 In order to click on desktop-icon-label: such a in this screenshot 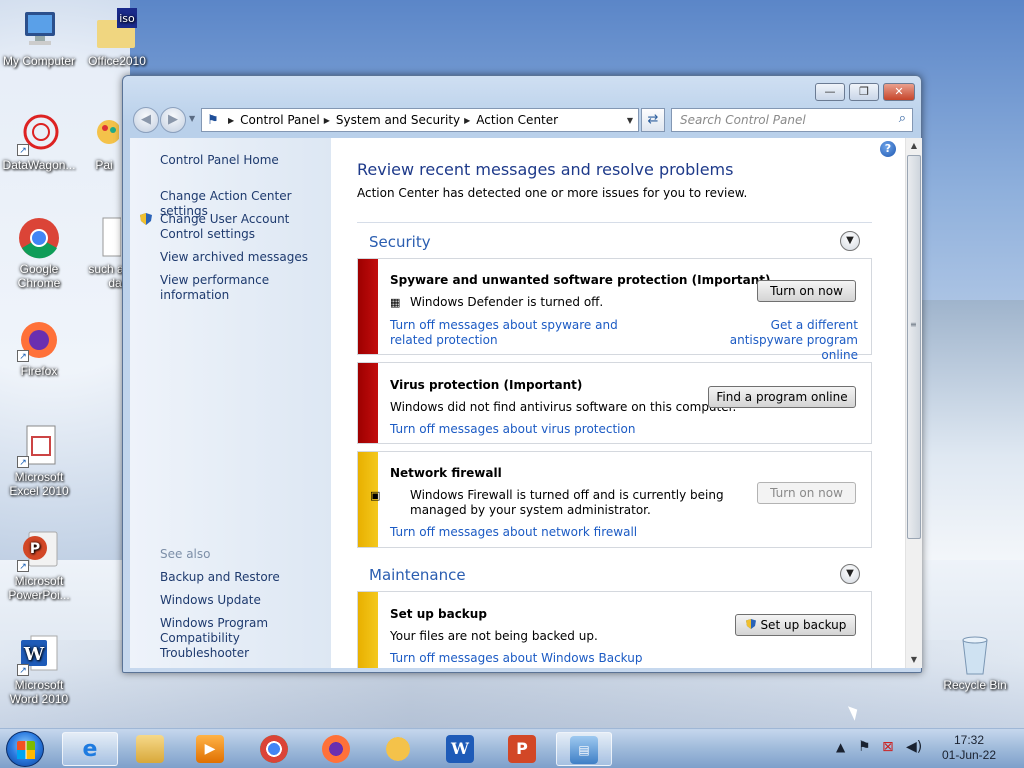, I will do `click(106, 269)`.